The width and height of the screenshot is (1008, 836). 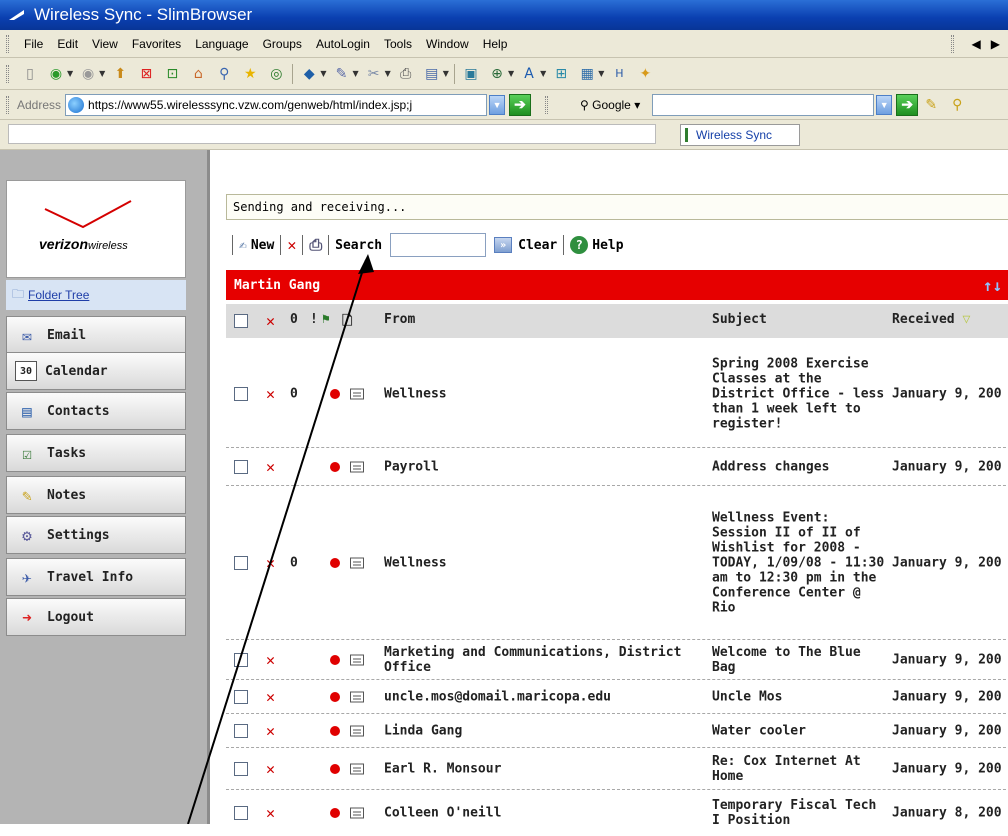 What do you see at coordinates (495, 44) in the screenshot?
I see `menu-help: Help` at bounding box center [495, 44].